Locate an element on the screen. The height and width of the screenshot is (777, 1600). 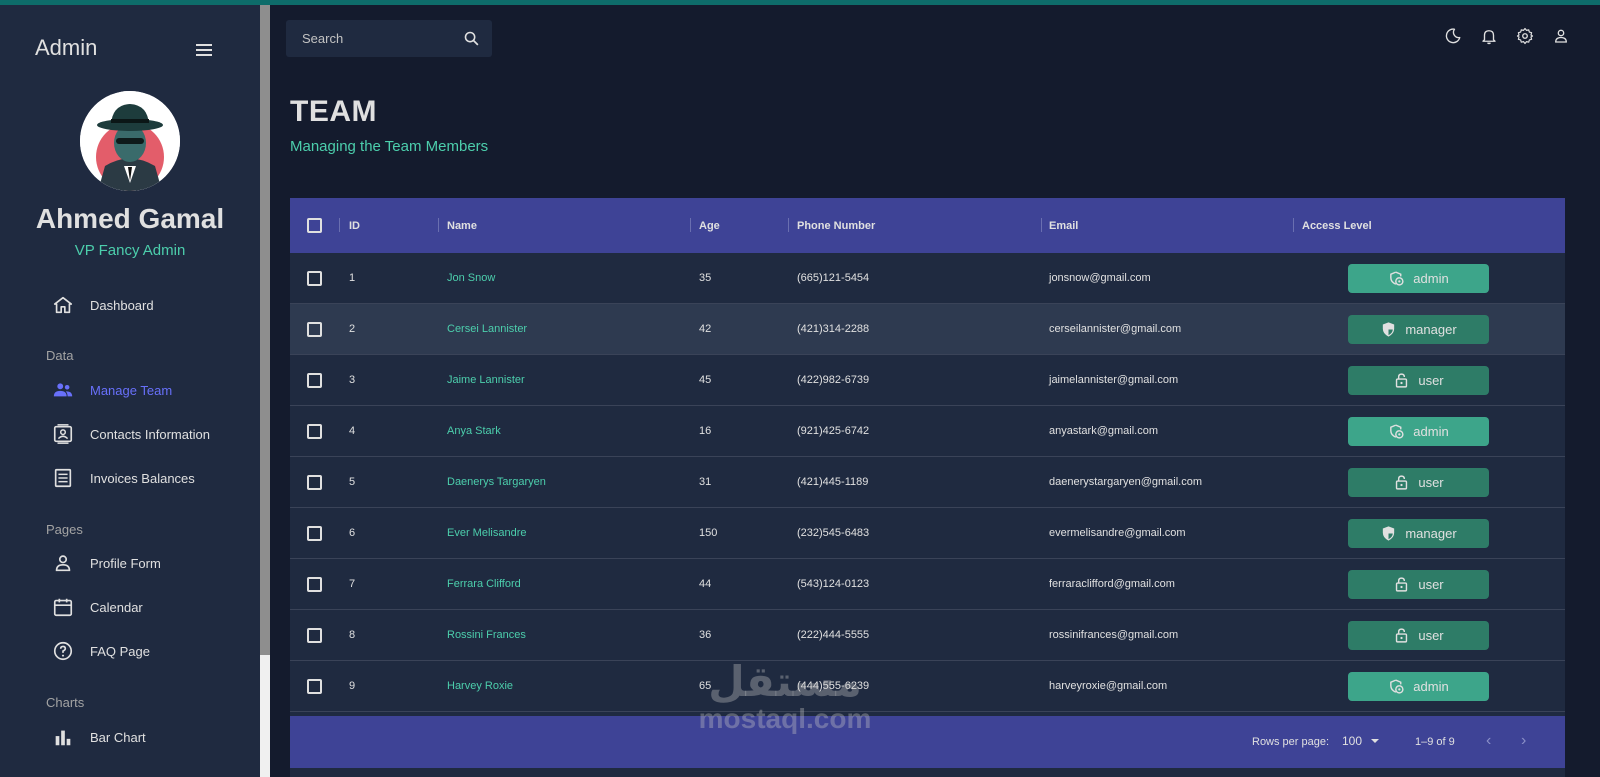
access-level-label: manager is located at coordinates (1431, 533).